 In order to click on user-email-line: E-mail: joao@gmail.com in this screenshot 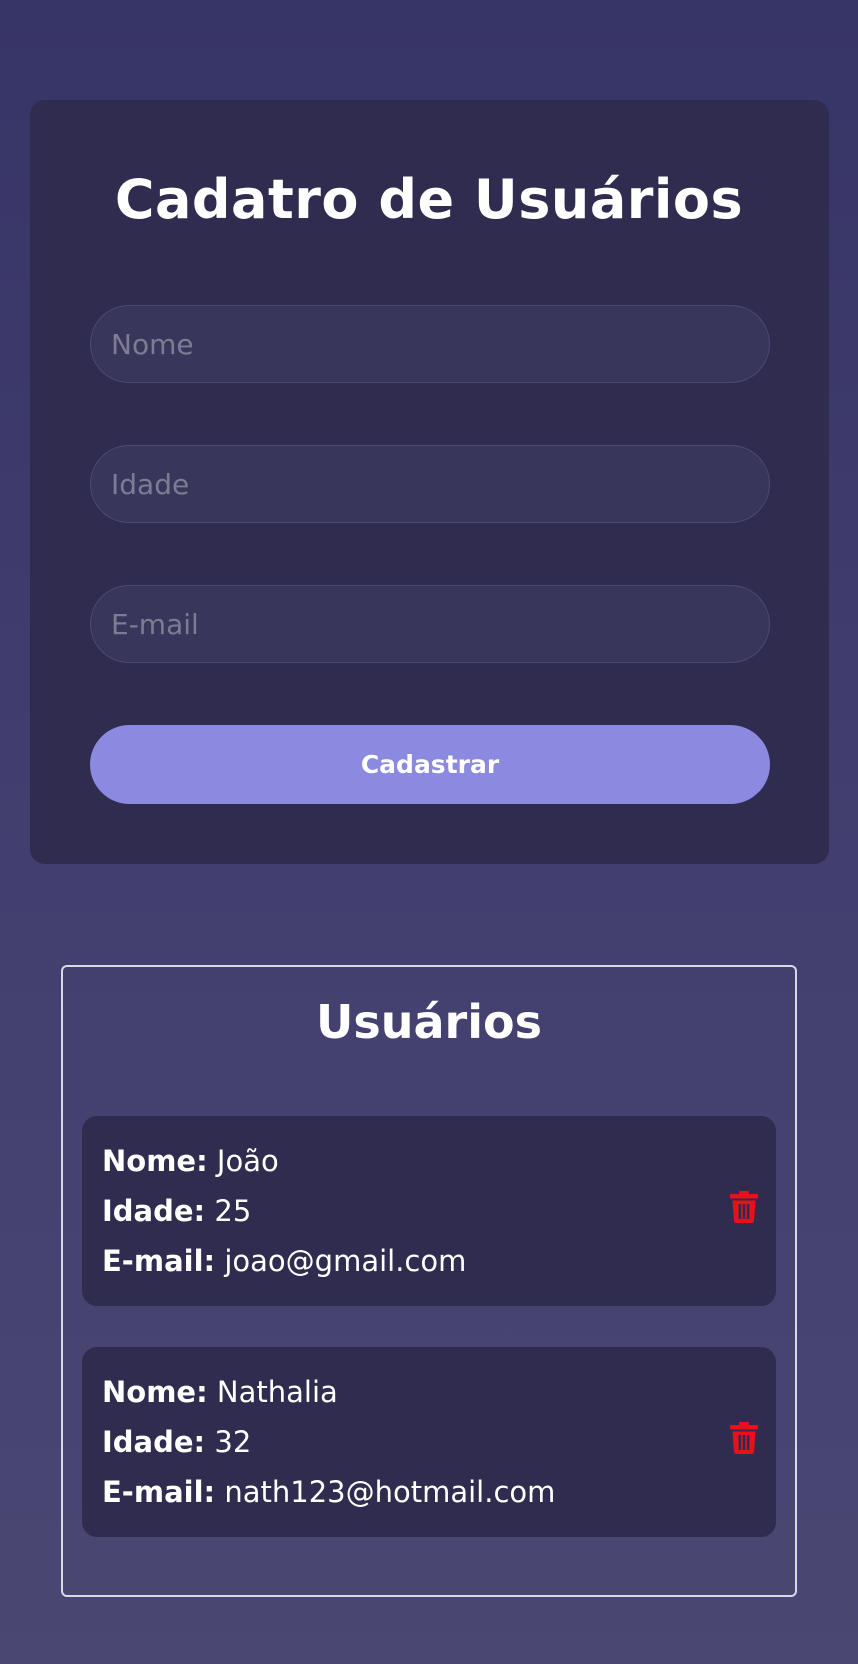, I will do `click(284, 1261)`.